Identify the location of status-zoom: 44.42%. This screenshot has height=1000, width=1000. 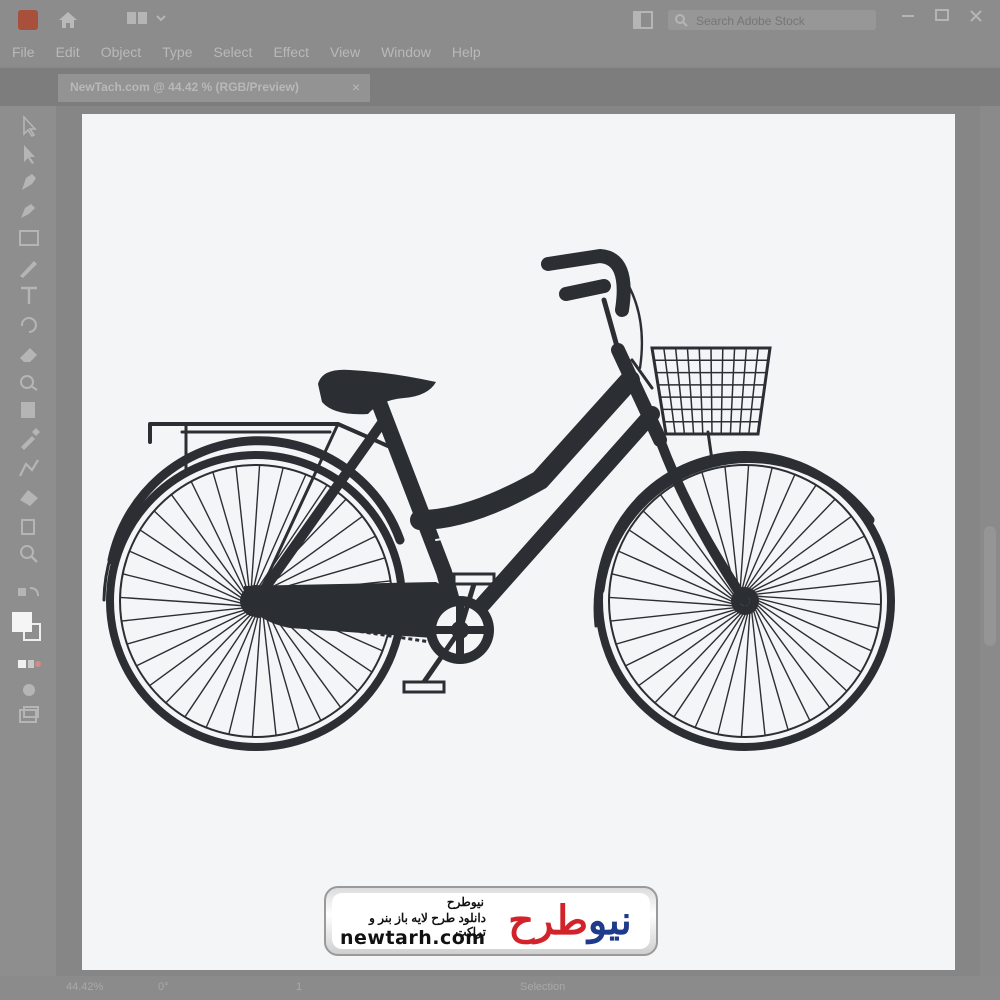
(84, 987).